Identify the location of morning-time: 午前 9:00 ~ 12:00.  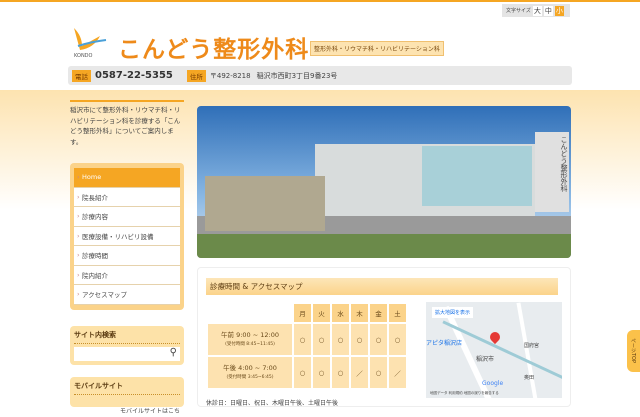
(250, 334).